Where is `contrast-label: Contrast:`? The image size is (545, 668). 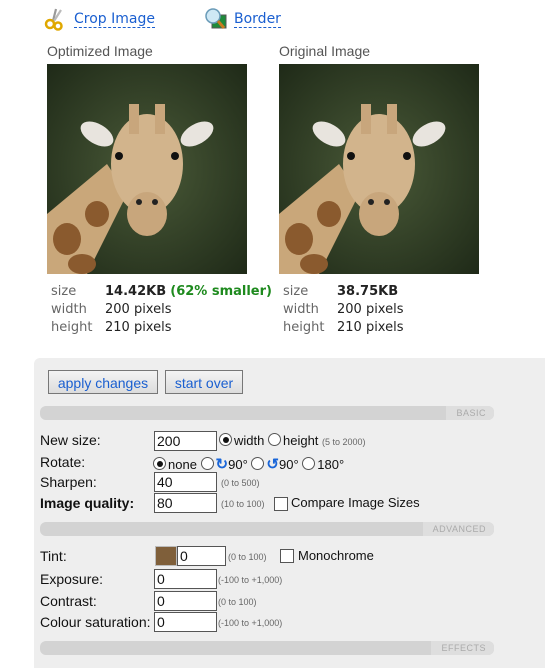 contrast-label: Contrast: is located at coordinates (68, 601).